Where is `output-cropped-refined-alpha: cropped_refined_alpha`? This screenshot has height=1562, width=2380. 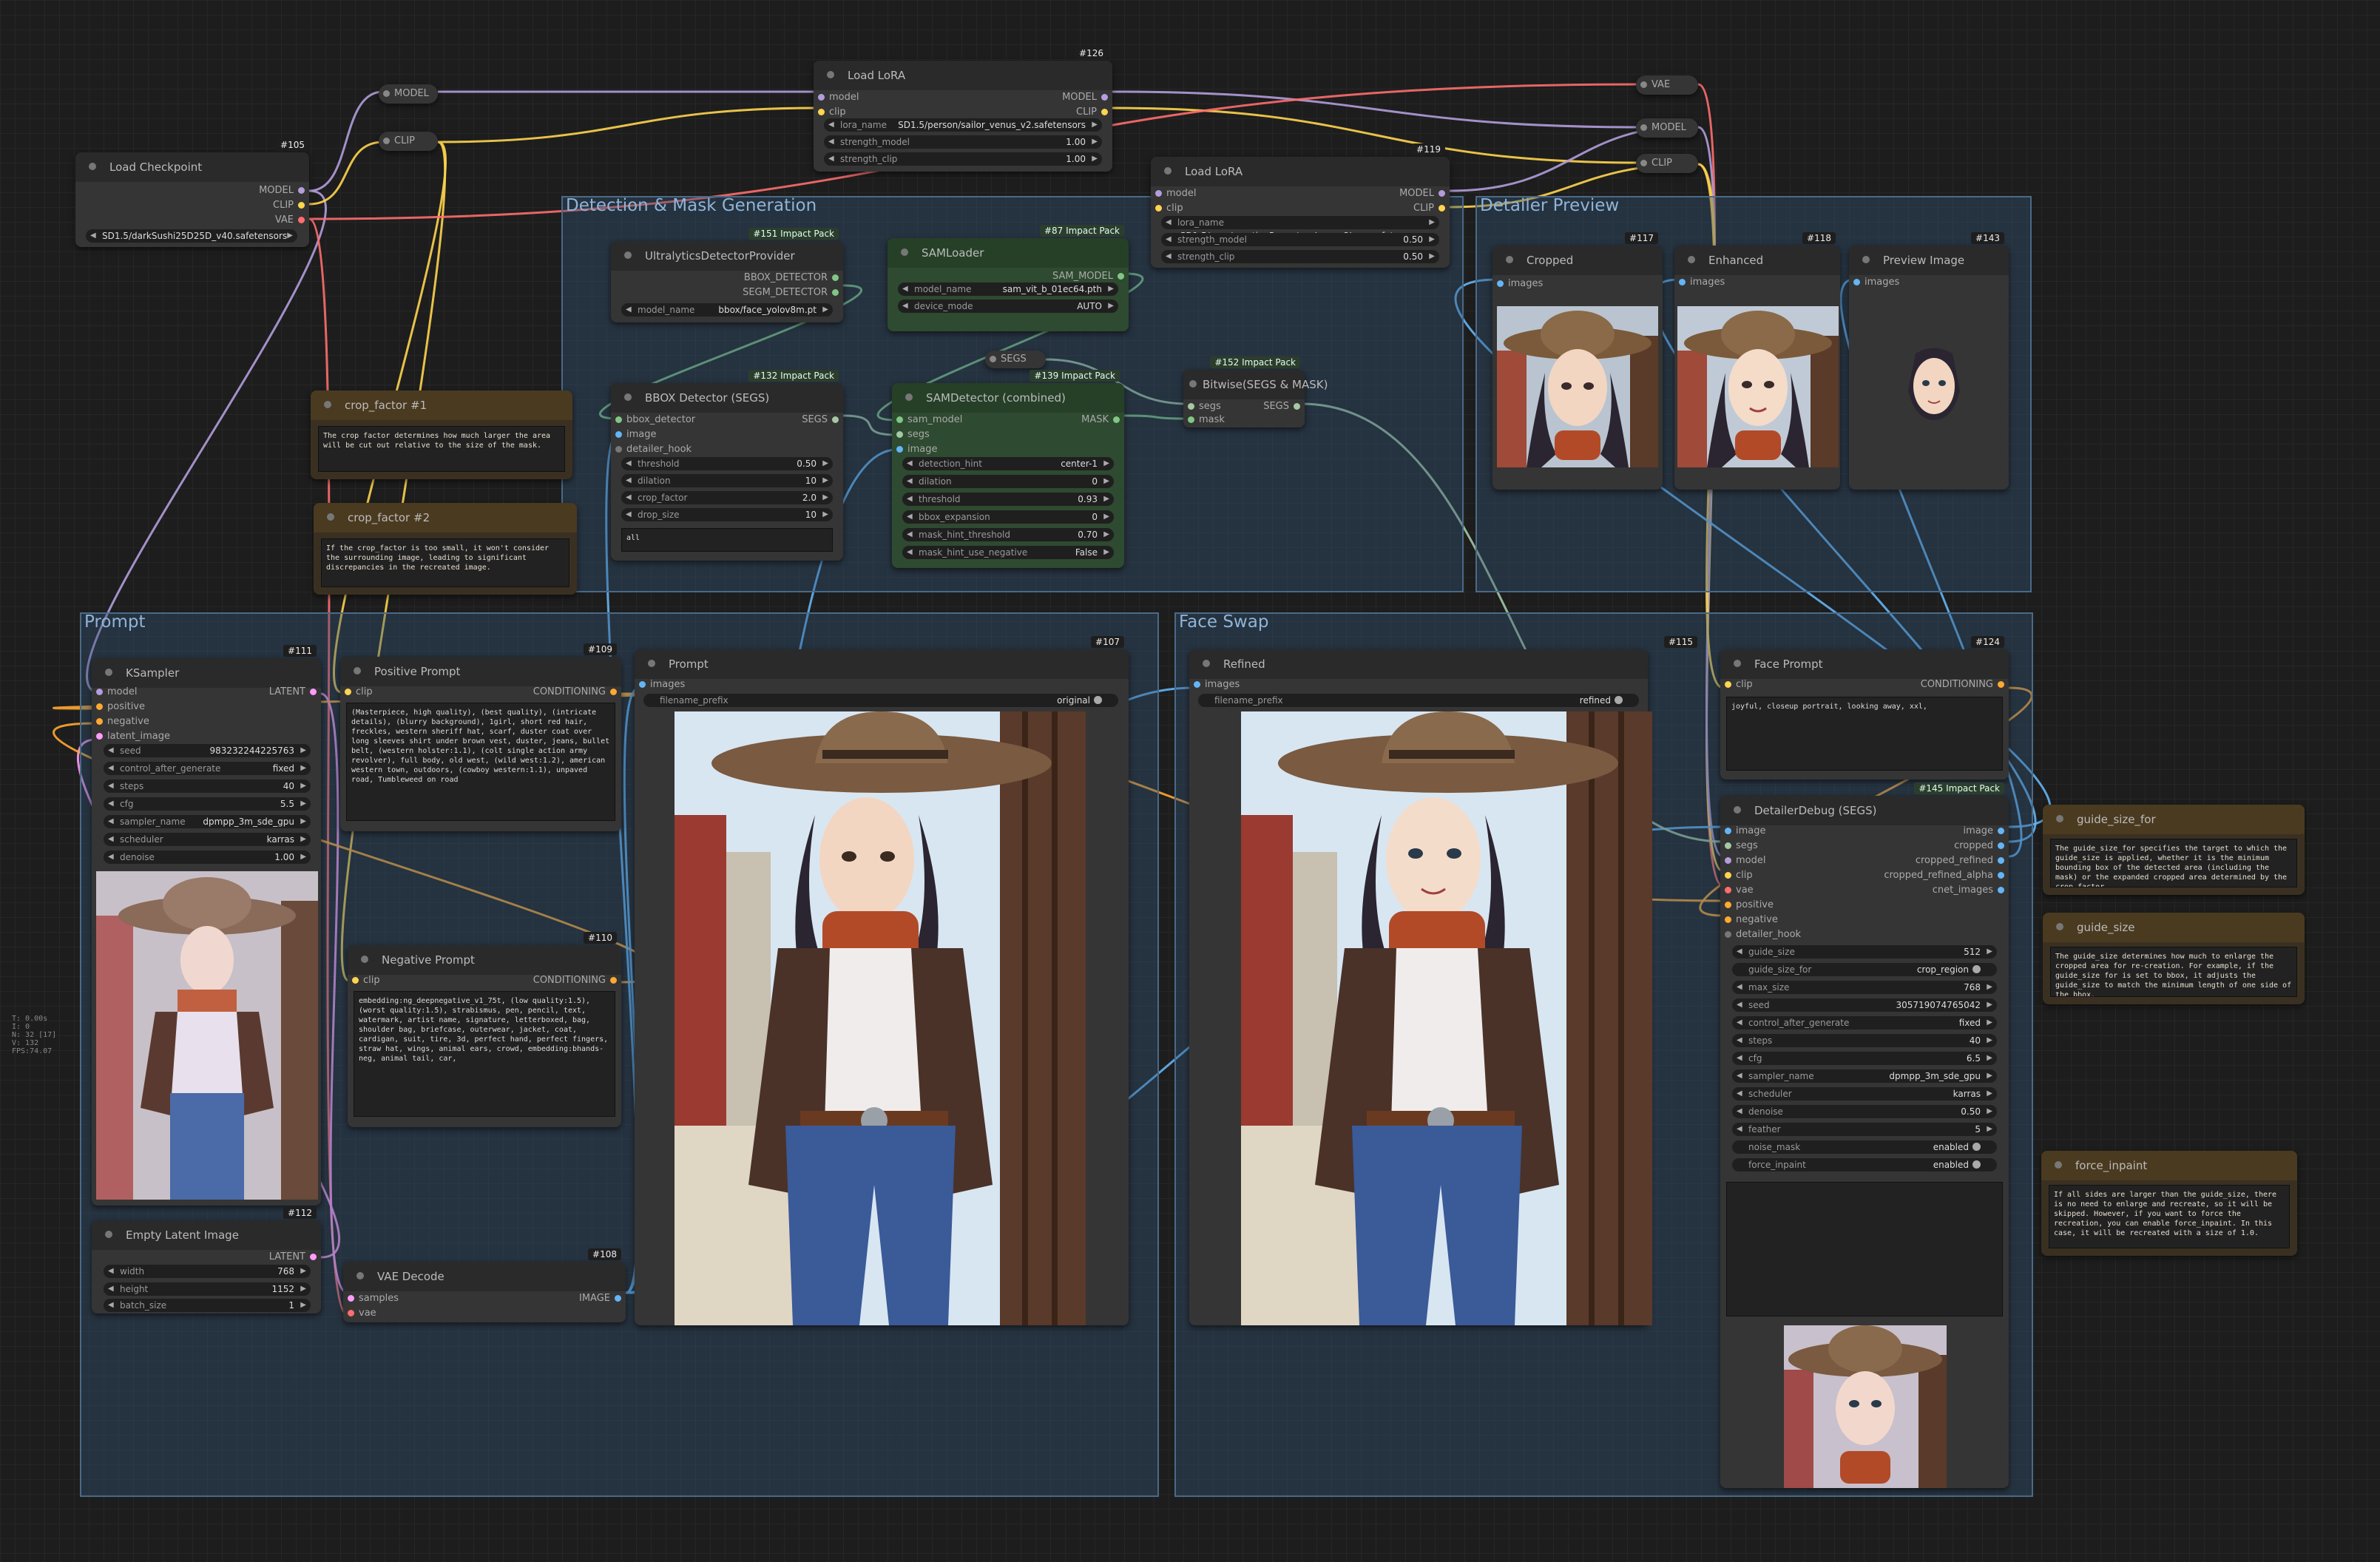 output-cropped-refined-alpha: cropped_refined_alpha is located at coordinates (1947, 876).